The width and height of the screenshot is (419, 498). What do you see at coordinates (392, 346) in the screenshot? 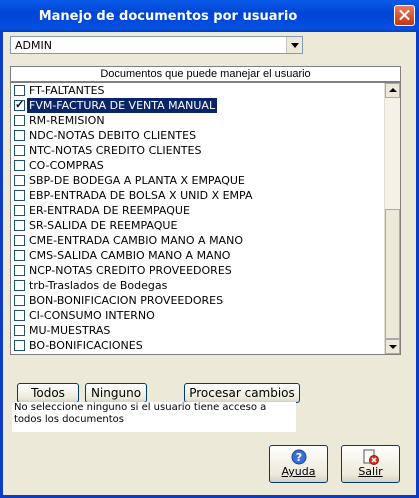
I see `scroll-down-icon` at bounding box center [392, 346].